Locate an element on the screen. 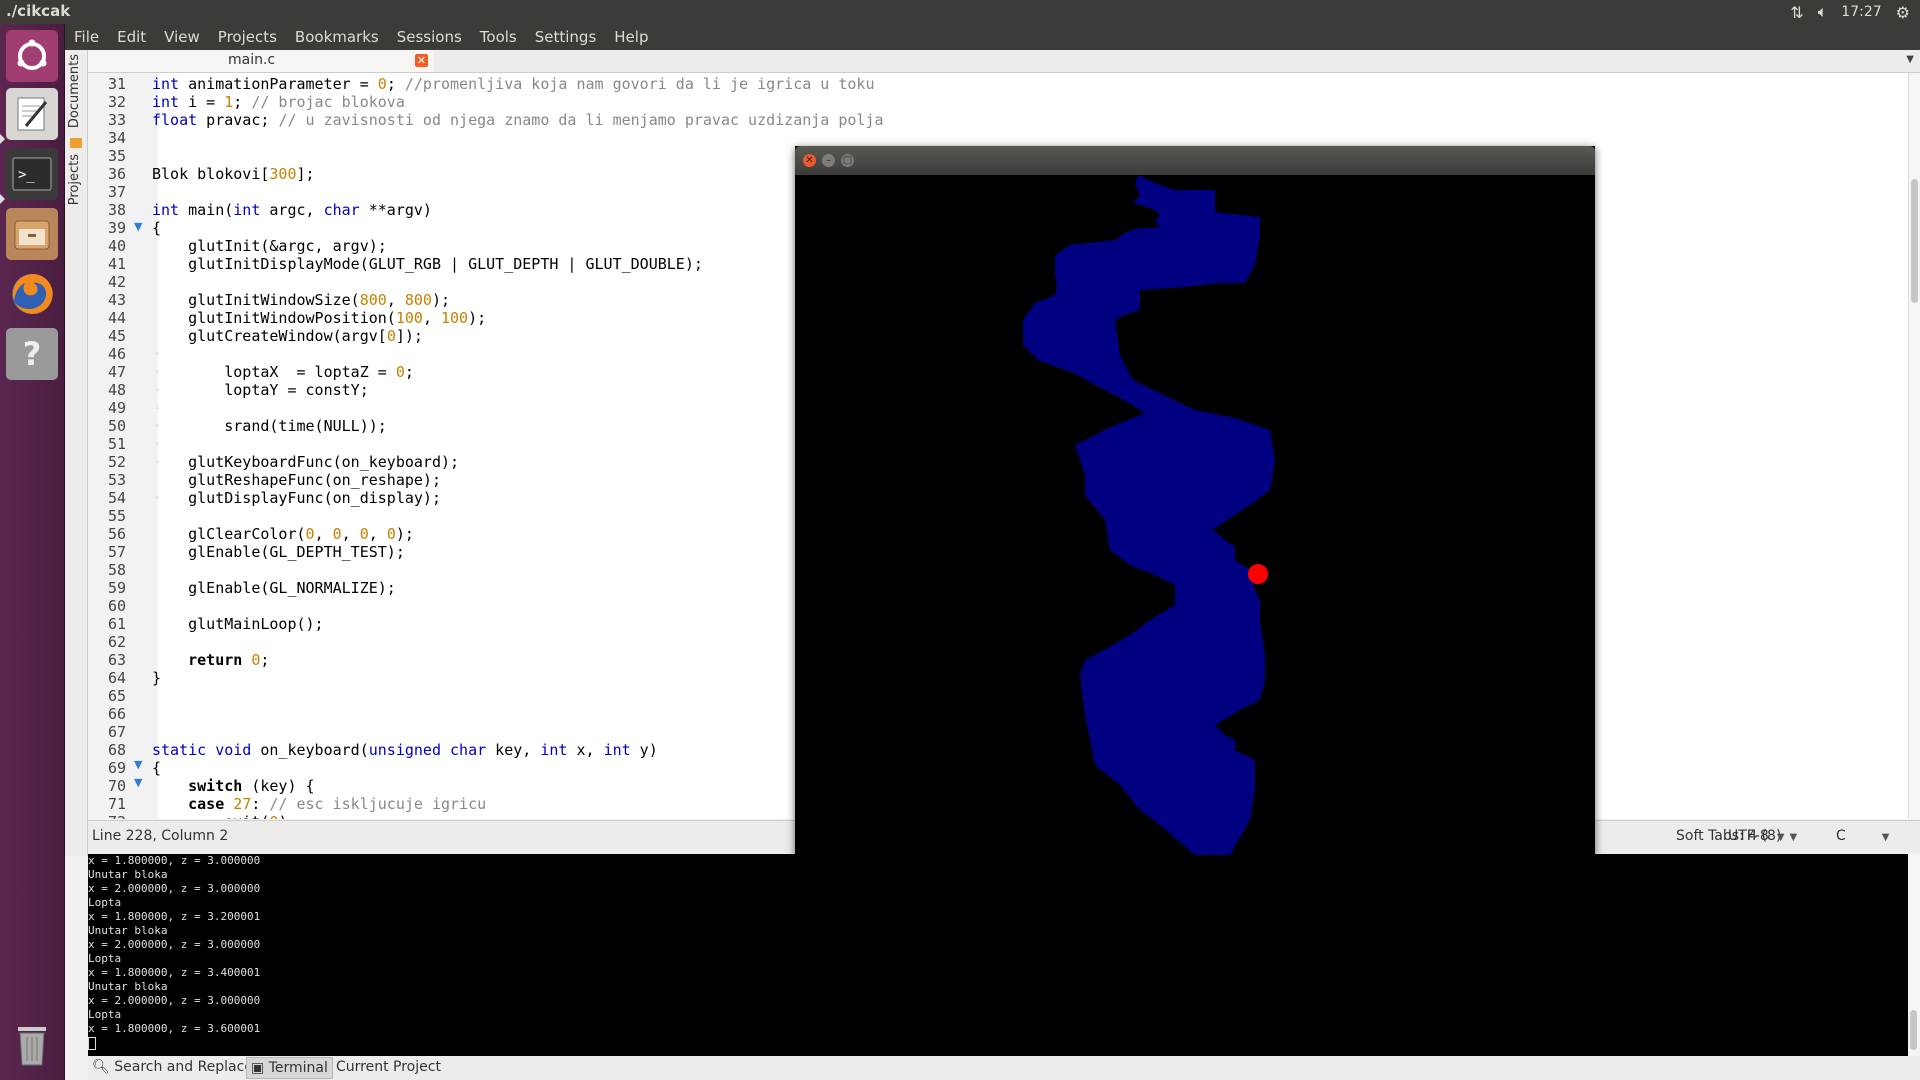 This screenshot has width=1920, height=1080. tab-projects: Projects is located at coordinates (74, 179).